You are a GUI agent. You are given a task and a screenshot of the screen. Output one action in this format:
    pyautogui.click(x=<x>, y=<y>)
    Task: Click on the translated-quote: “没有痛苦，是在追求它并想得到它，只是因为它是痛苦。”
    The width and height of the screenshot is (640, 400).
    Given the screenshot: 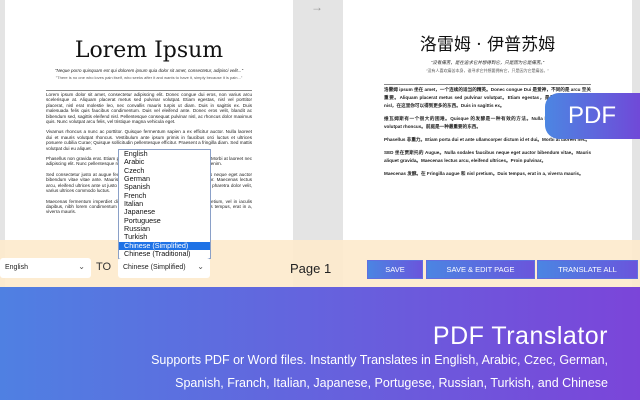 What is the action you would take?
    pyautogui.click(x=487, y=62)
    